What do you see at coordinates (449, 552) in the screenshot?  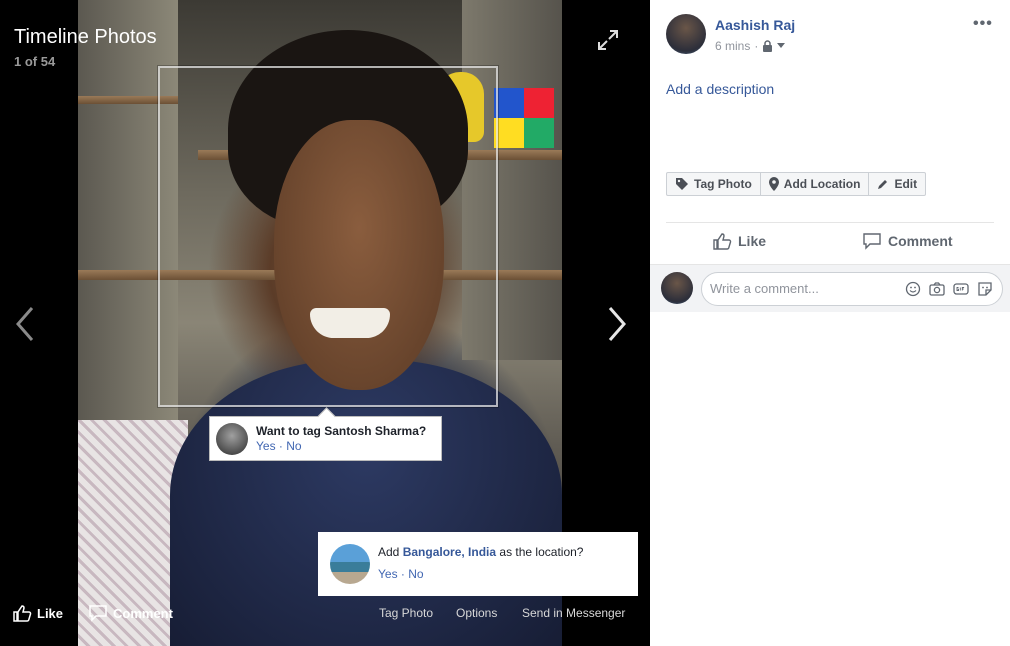 I see `location-place-link: Bangalore, India` at bounding box center [449, 552].